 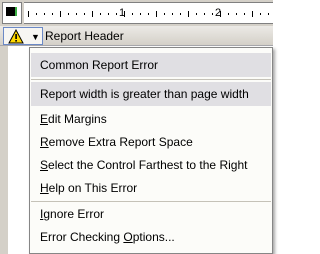 I want to click on menu-item-help-on-this-error: Help on This Error, so click(x=151, y=188).